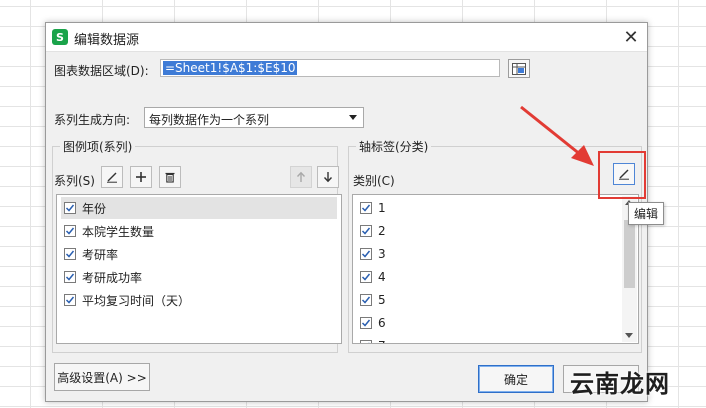 Image resolution: width=706 pixels, height=408 pixels. Describe the element at coordinates (646, 213) in the screenshot. I see `edit-tooltip: 编辑` at that location.